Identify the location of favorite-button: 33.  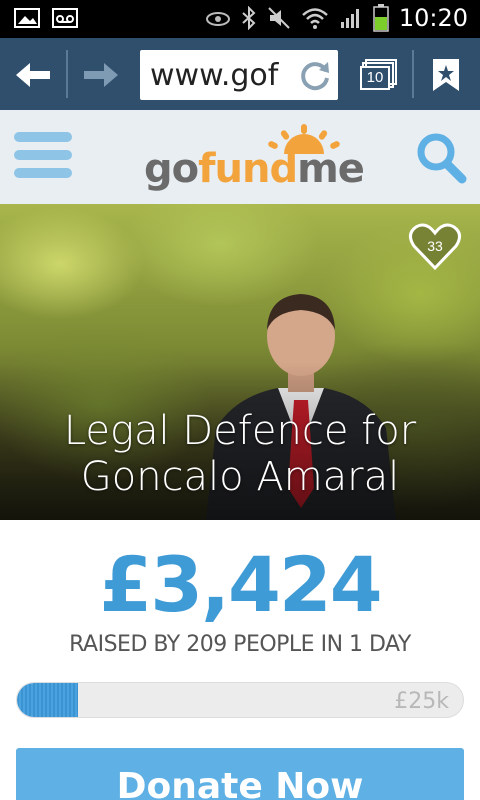
(435, 247).